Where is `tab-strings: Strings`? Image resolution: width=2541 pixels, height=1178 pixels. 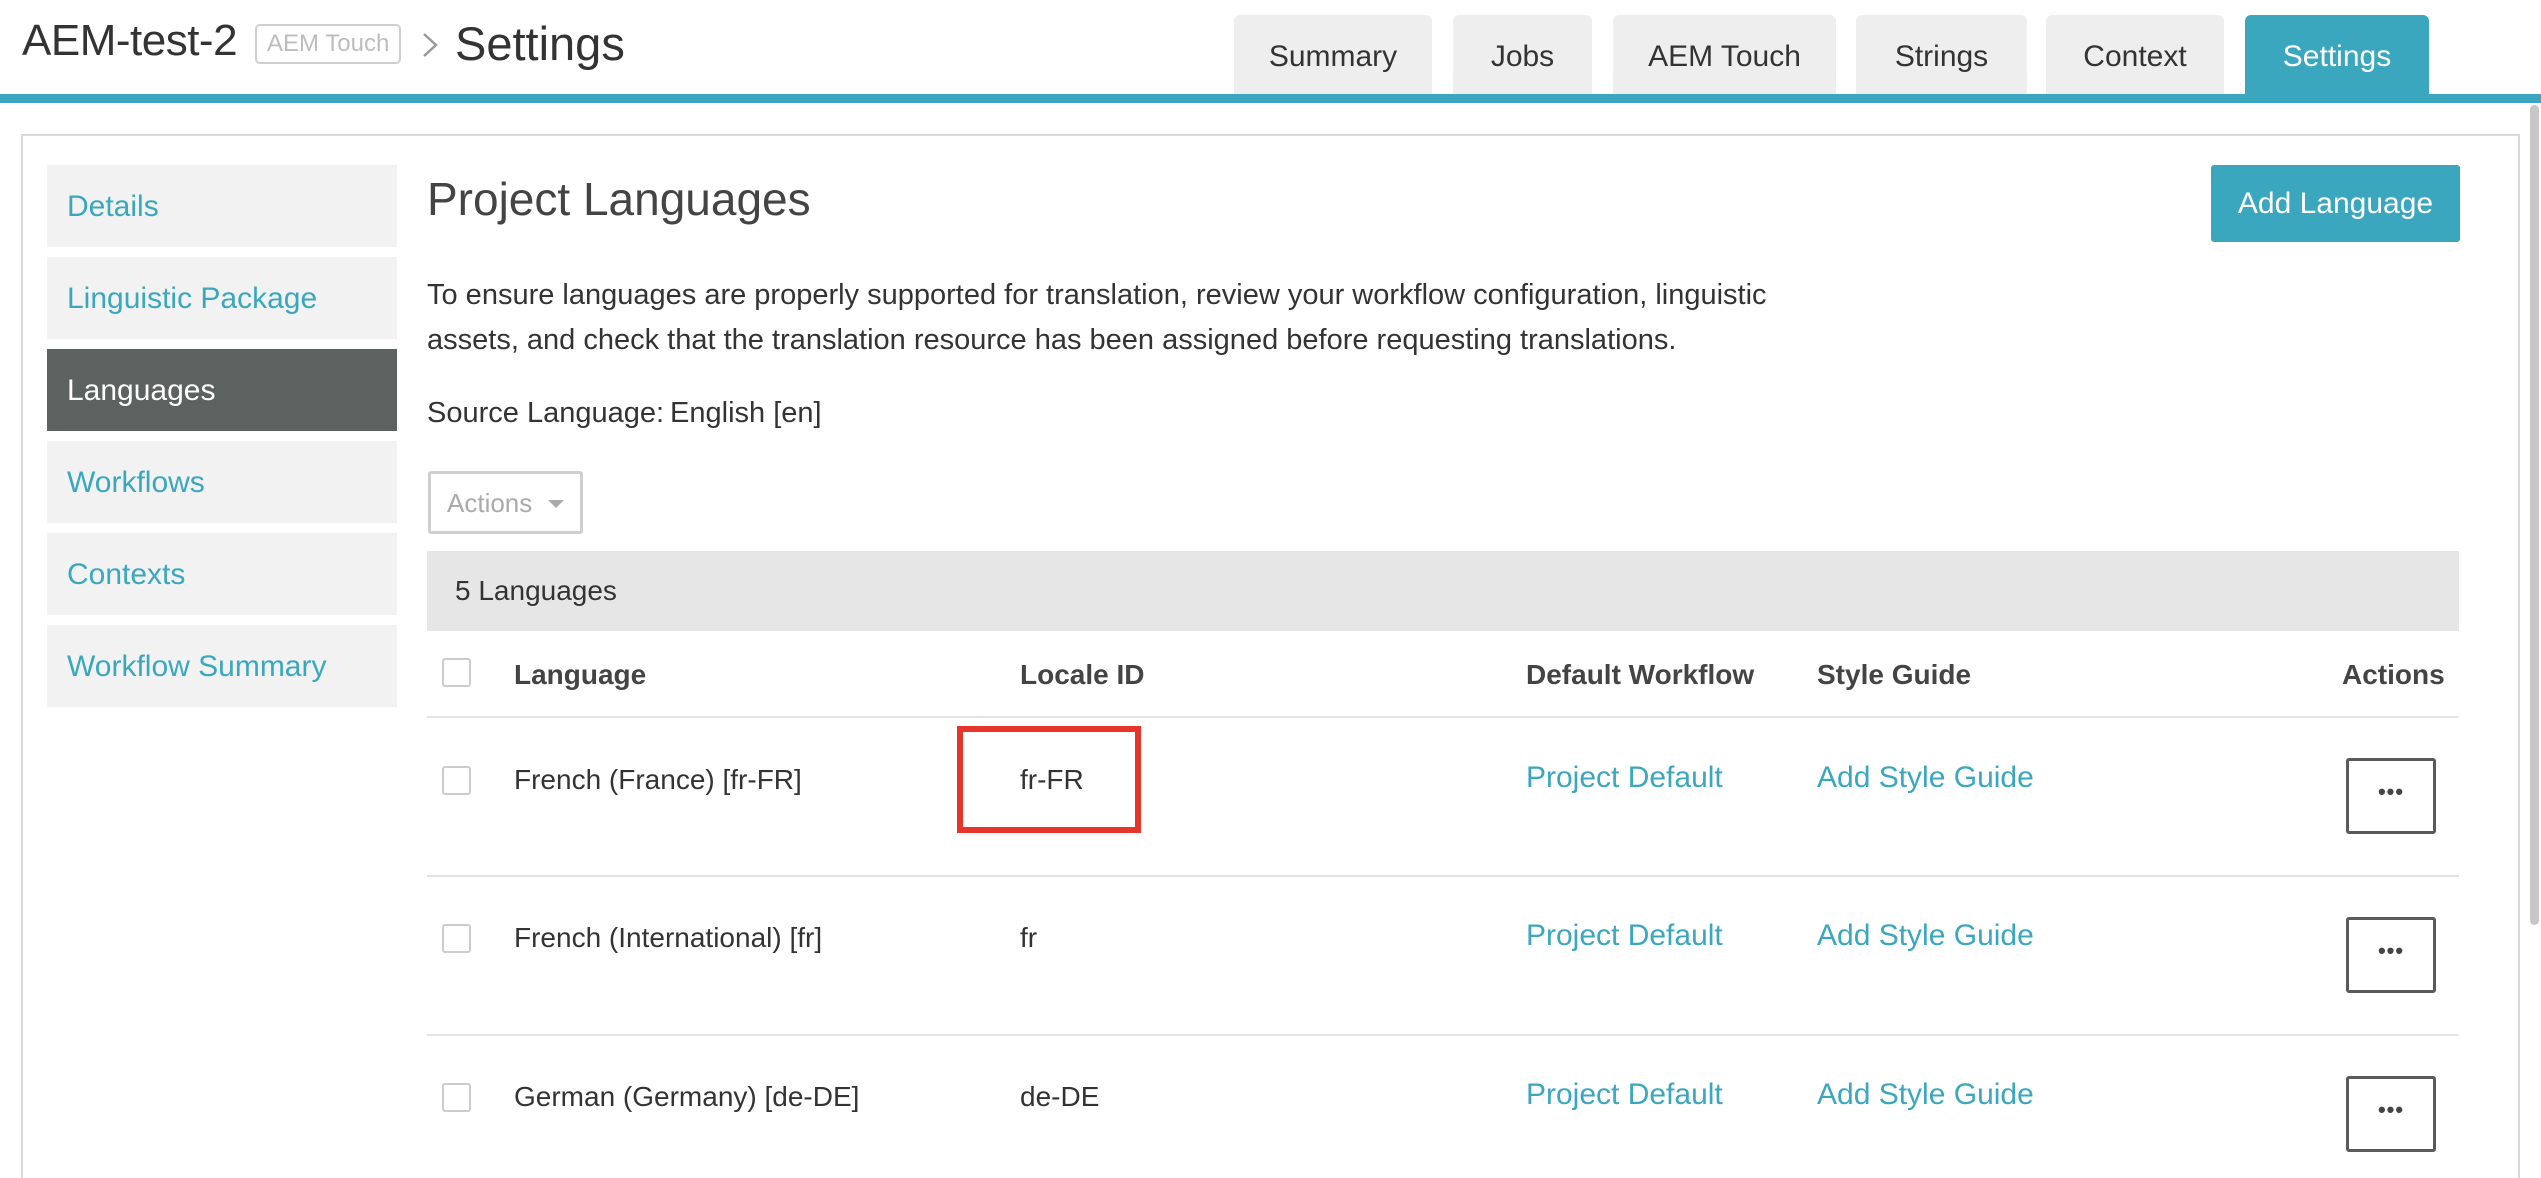
tab-strings: Strings is located at coordinates (1941, 54).